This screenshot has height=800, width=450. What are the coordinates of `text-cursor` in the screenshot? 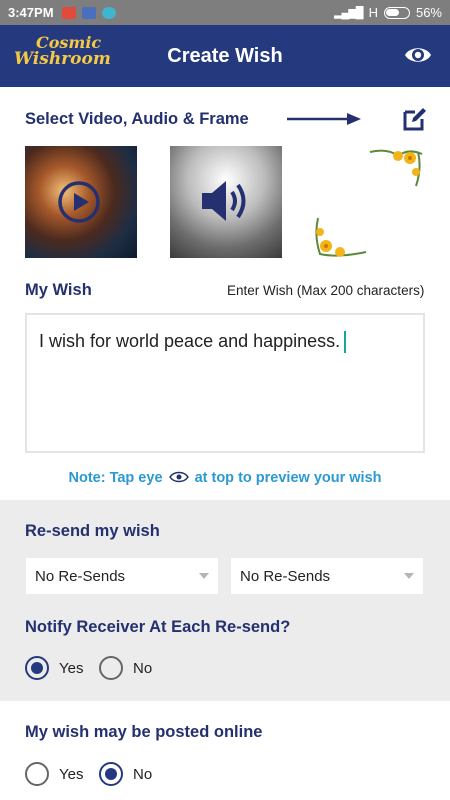 It's located at (345, 342).